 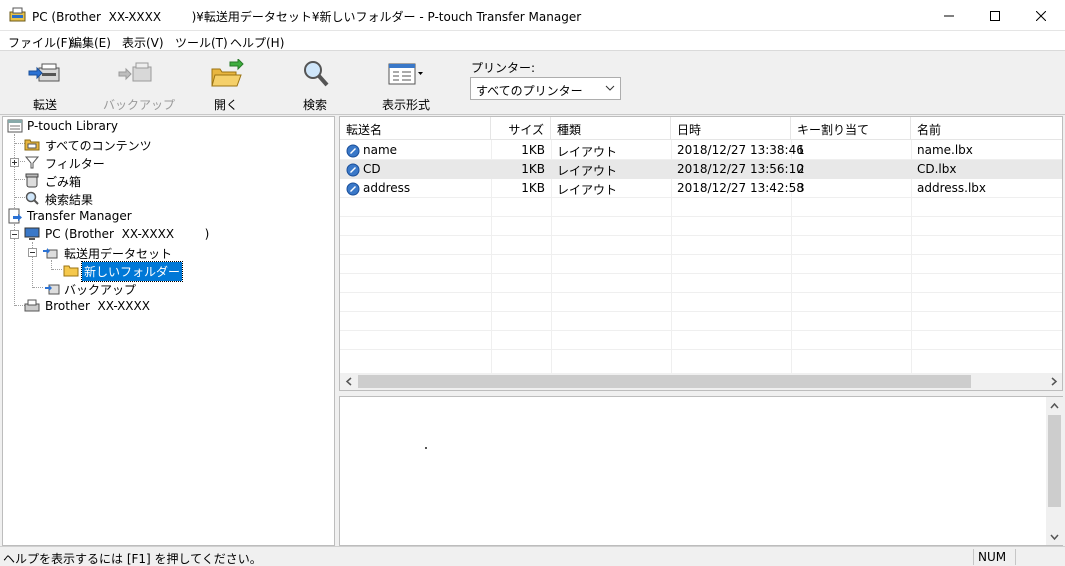 I want to click on scroll-up-button, so click(x=1054, y=405).